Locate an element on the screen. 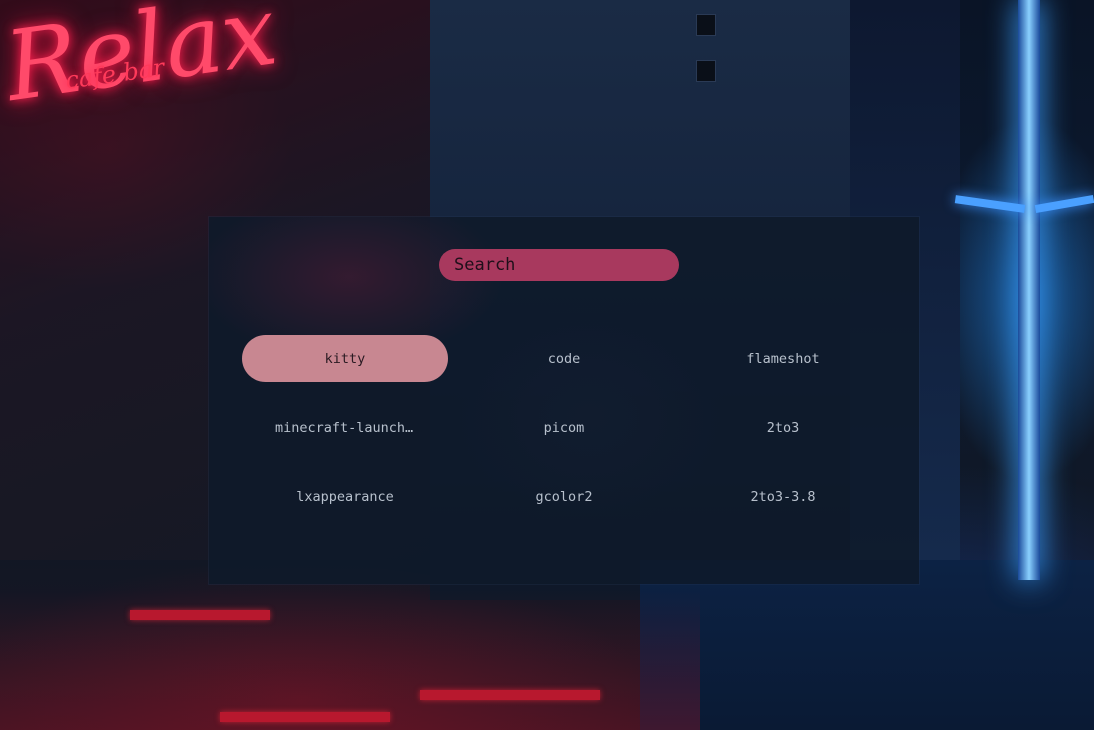 The image size is (1094, 730). wallpaper-street-lamp is located at coordinates (1029, 290).